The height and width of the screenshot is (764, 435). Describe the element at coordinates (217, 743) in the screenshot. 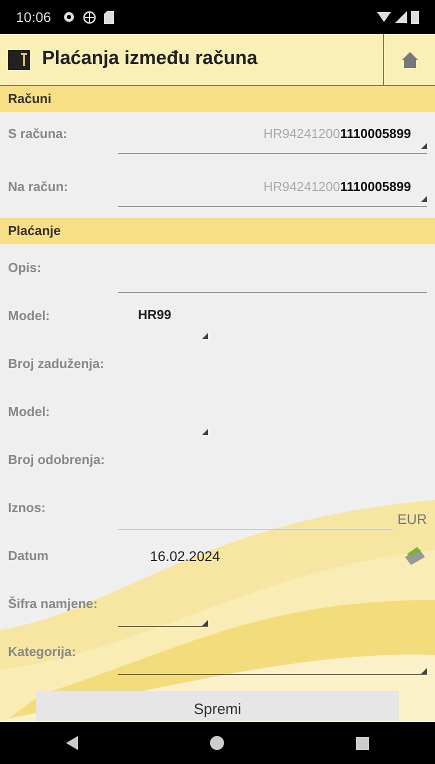

I see `home-circle-icon` at that location.